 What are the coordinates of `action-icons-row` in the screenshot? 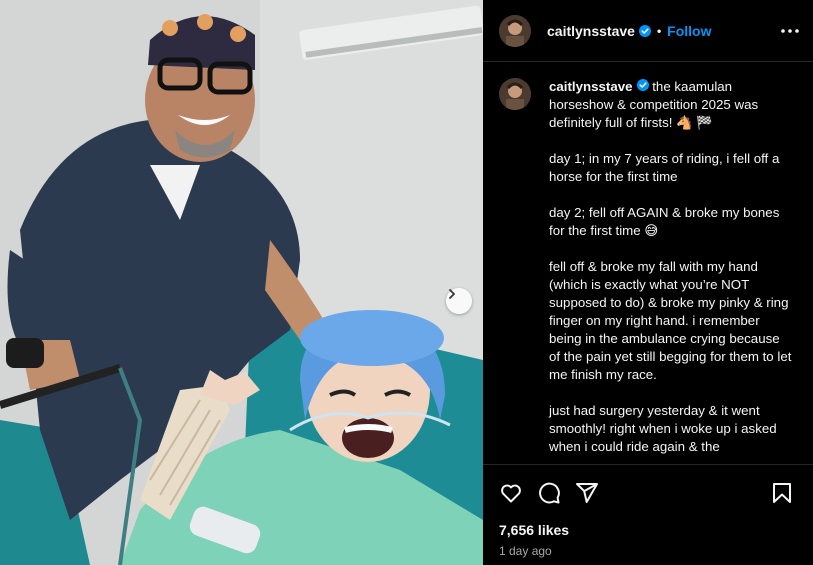 It's located at (648, 493).